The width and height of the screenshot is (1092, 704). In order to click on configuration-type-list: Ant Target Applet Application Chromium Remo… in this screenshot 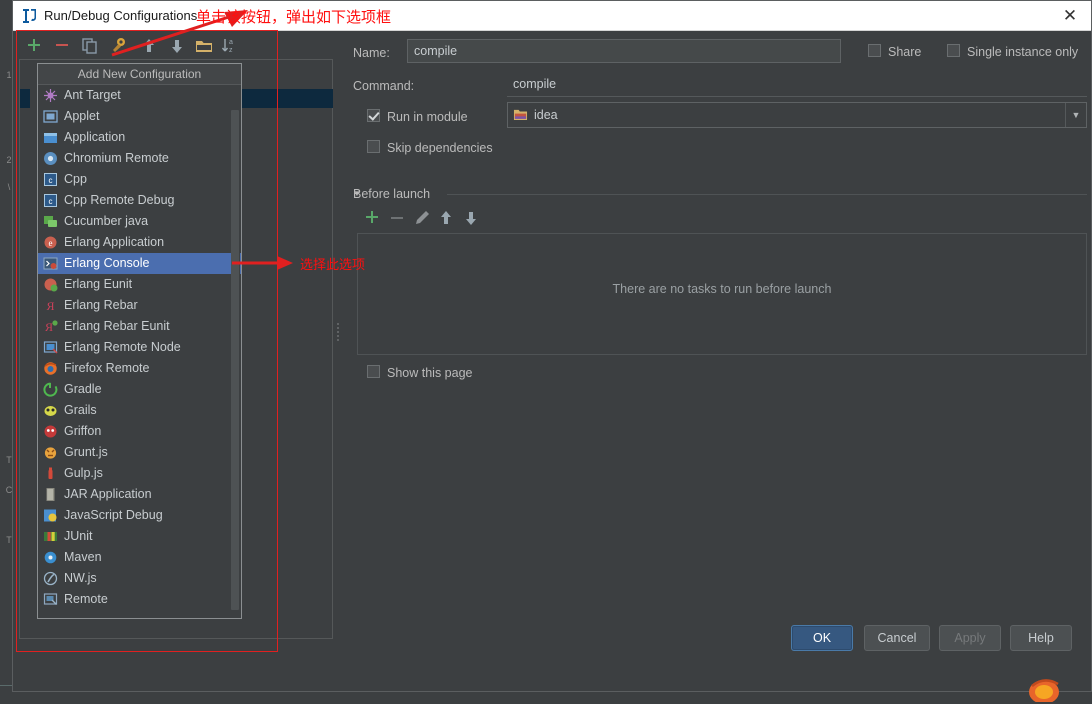, I will do `click(139, 351)`.